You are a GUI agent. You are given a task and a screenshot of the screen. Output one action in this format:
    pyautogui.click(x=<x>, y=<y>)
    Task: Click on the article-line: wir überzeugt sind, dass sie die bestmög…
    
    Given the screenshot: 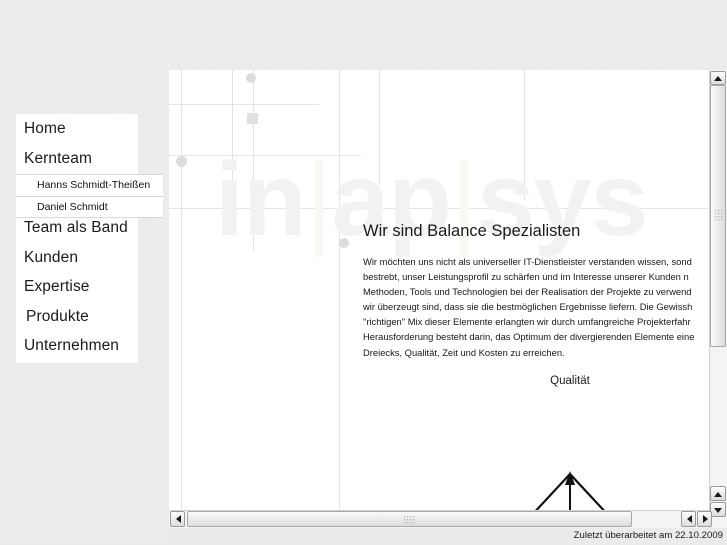 What is the action you would take?
    pyautogui.click(x=528, y=307)
    